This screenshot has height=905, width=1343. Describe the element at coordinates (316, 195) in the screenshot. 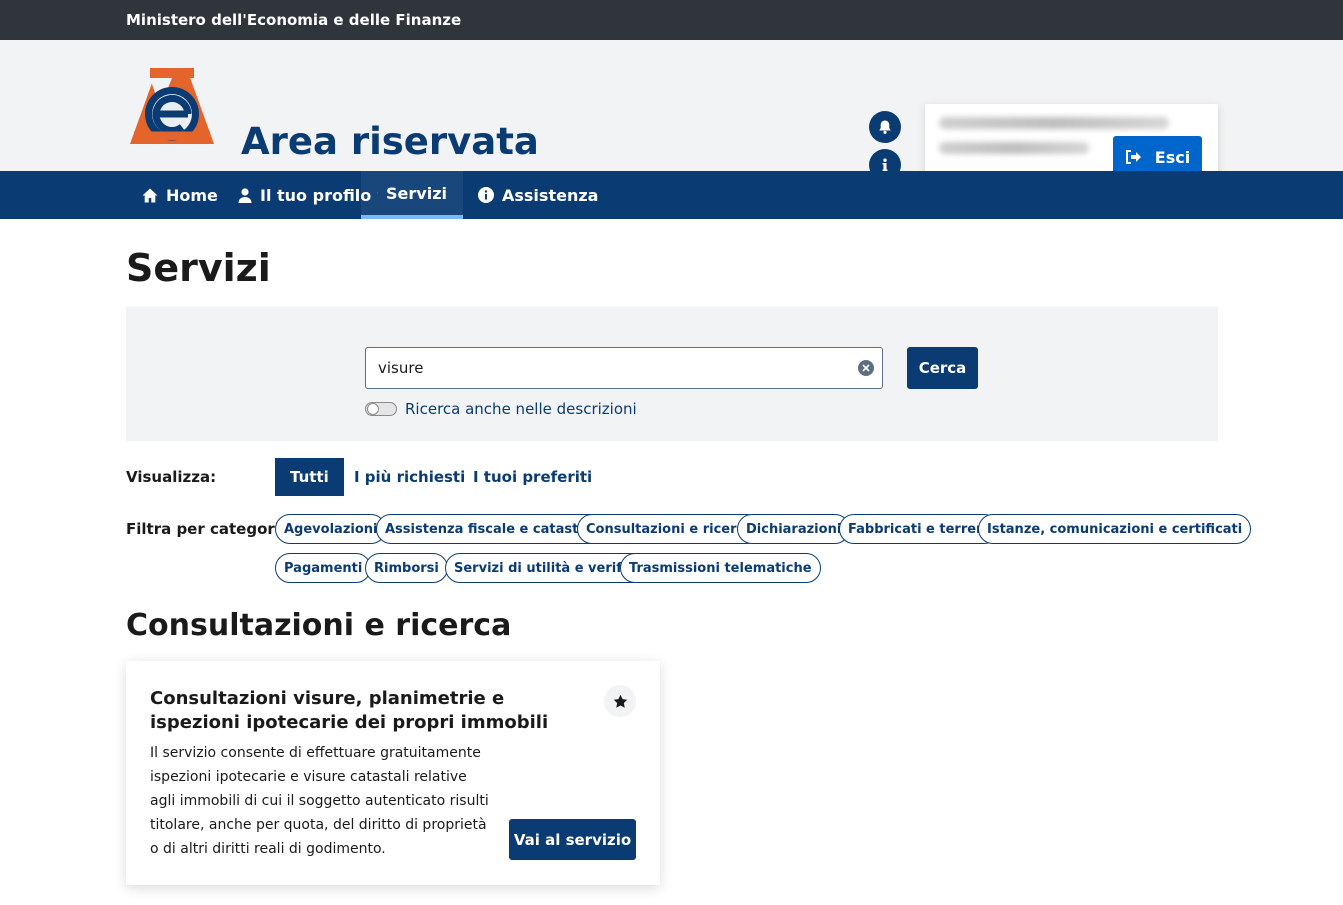

I see `nav-item-label: Il tuo profilo` at that location.